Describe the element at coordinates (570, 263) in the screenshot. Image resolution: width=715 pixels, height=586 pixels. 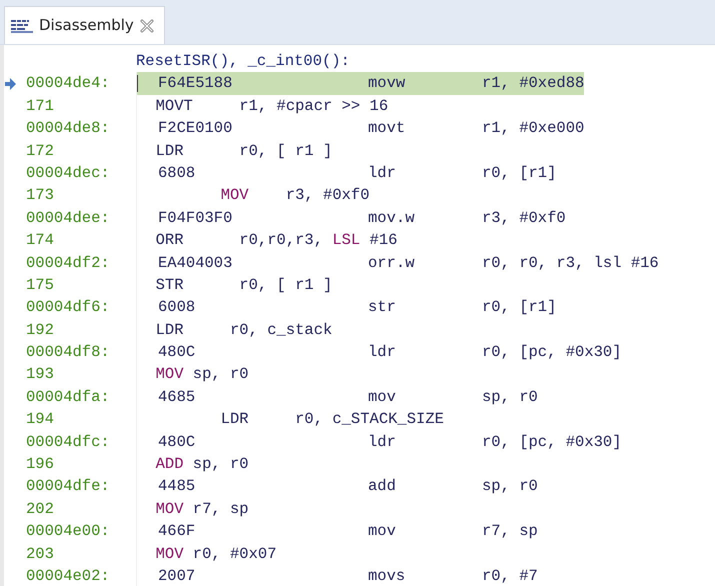
I see `operands: r0, r0, r3, lsl #16` at that location.